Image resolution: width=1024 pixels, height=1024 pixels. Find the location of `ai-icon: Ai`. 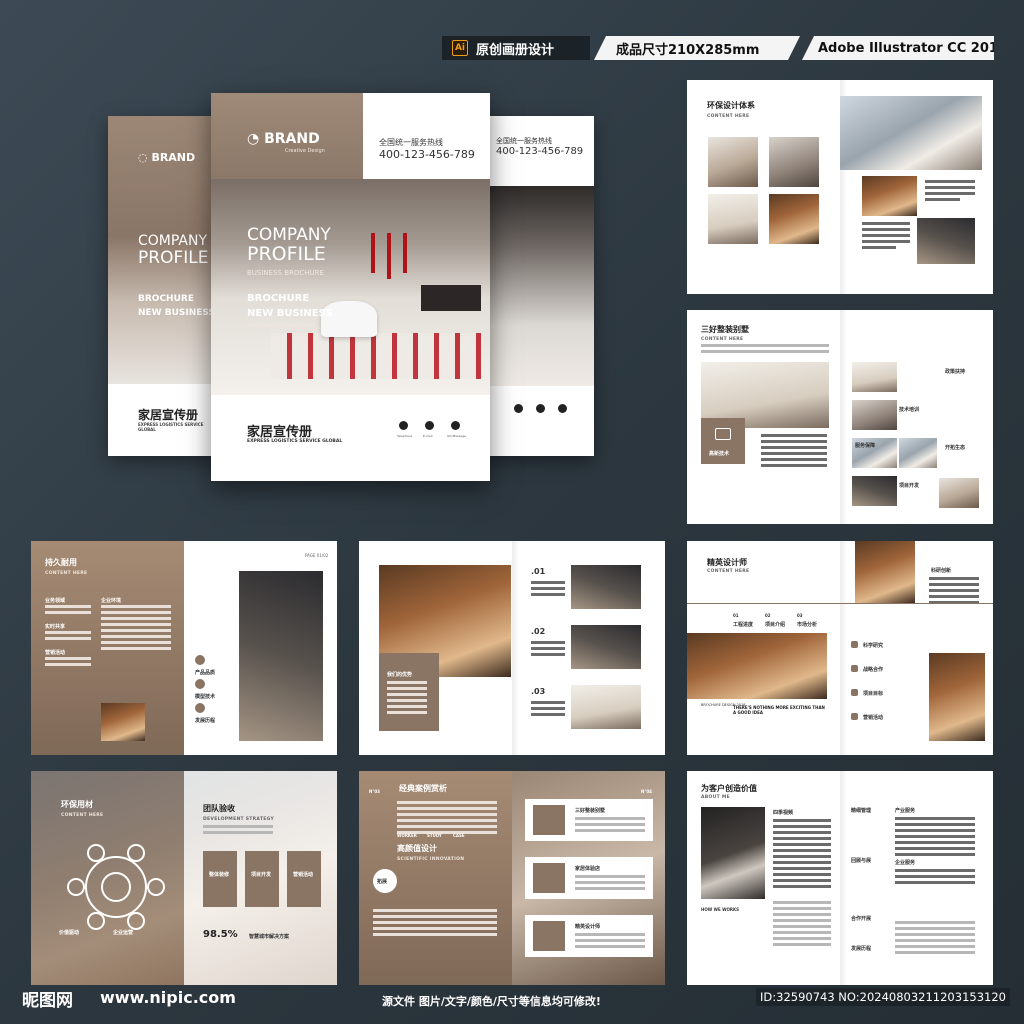

ai-icon: Ai is located at coordinates (460, 48).